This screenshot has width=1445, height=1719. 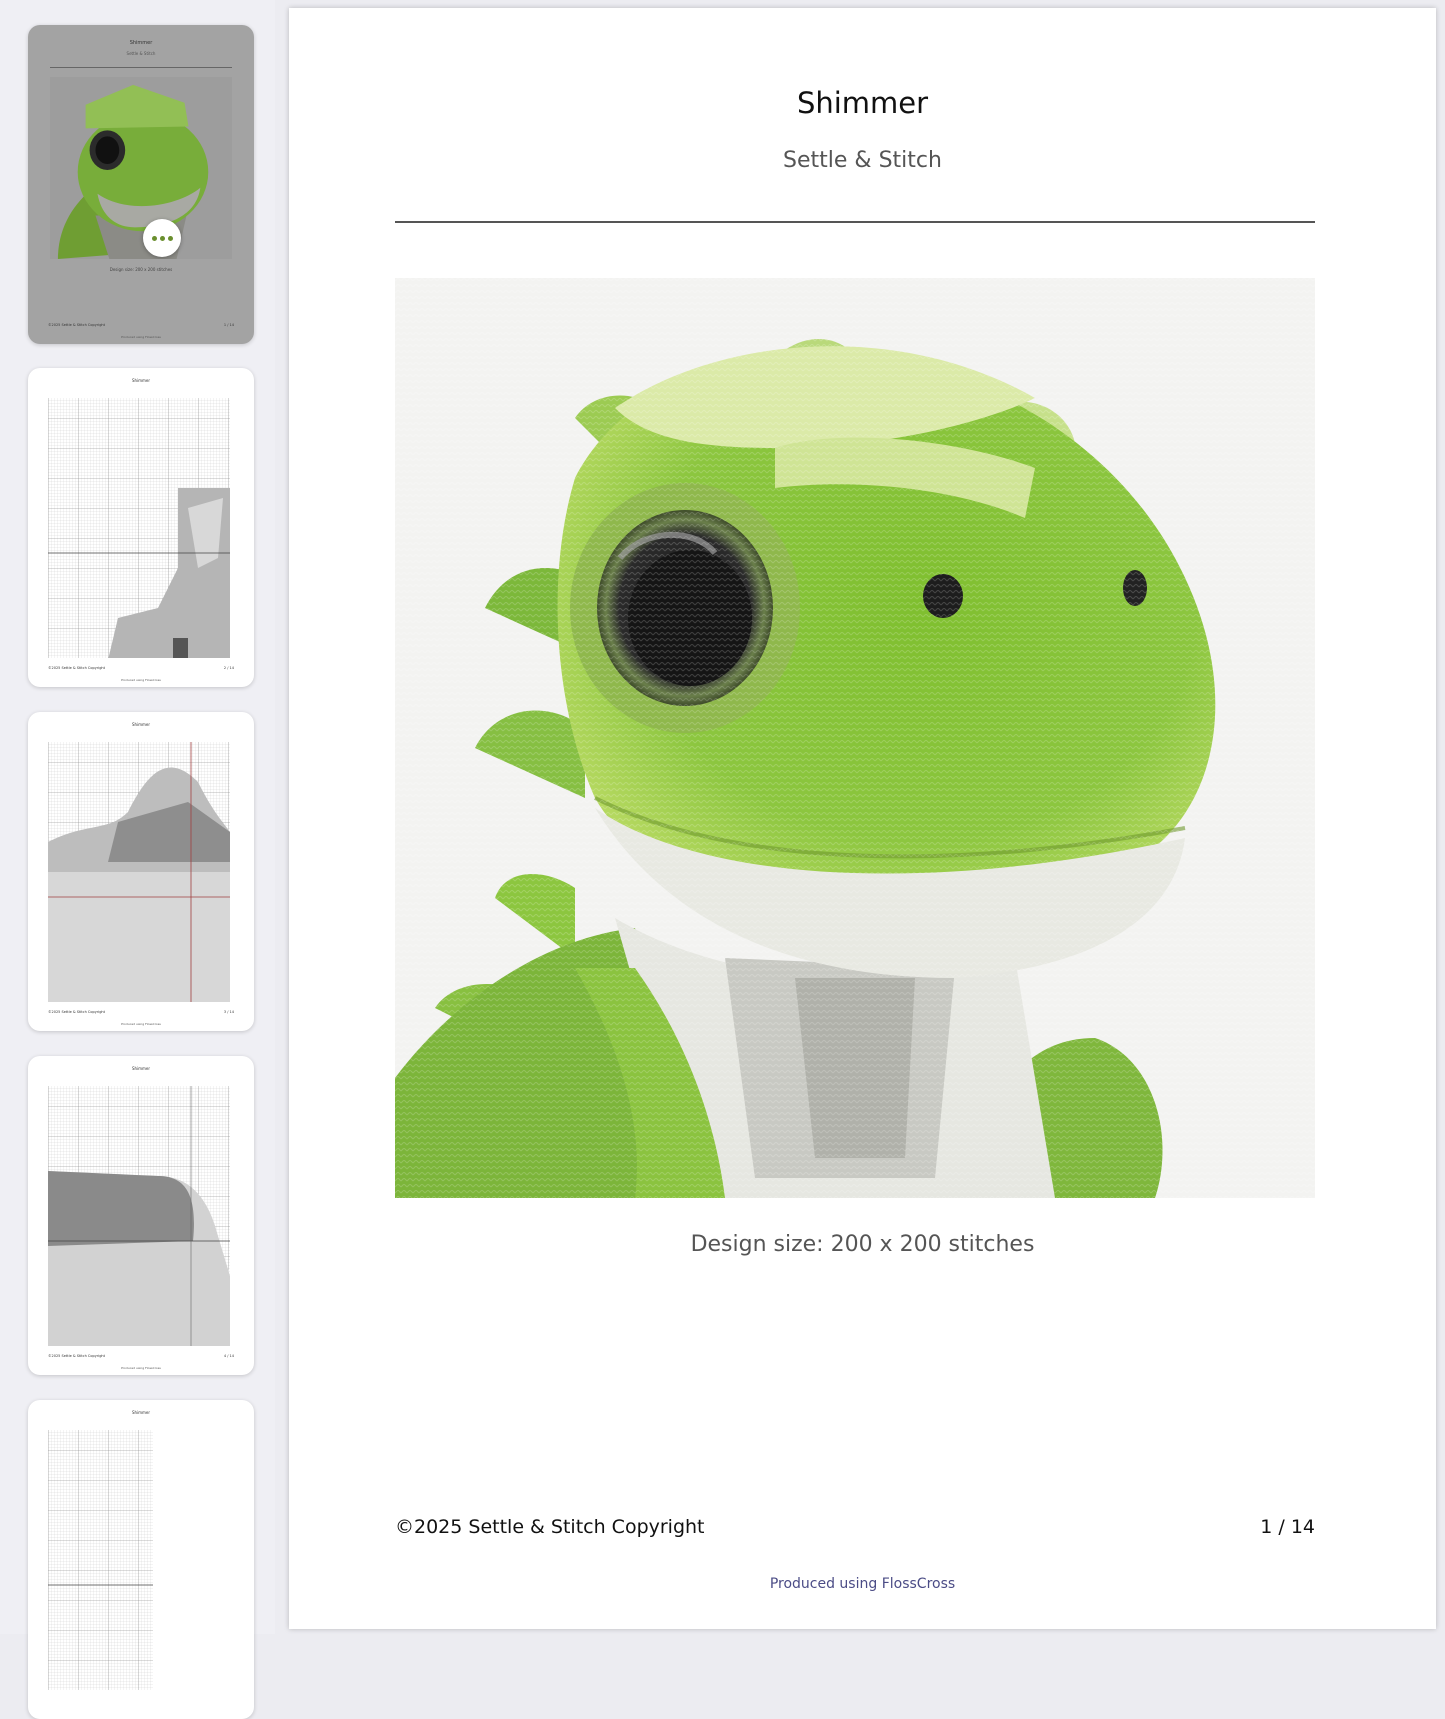 I want to click on title-divider, so click(x=855, y=222).